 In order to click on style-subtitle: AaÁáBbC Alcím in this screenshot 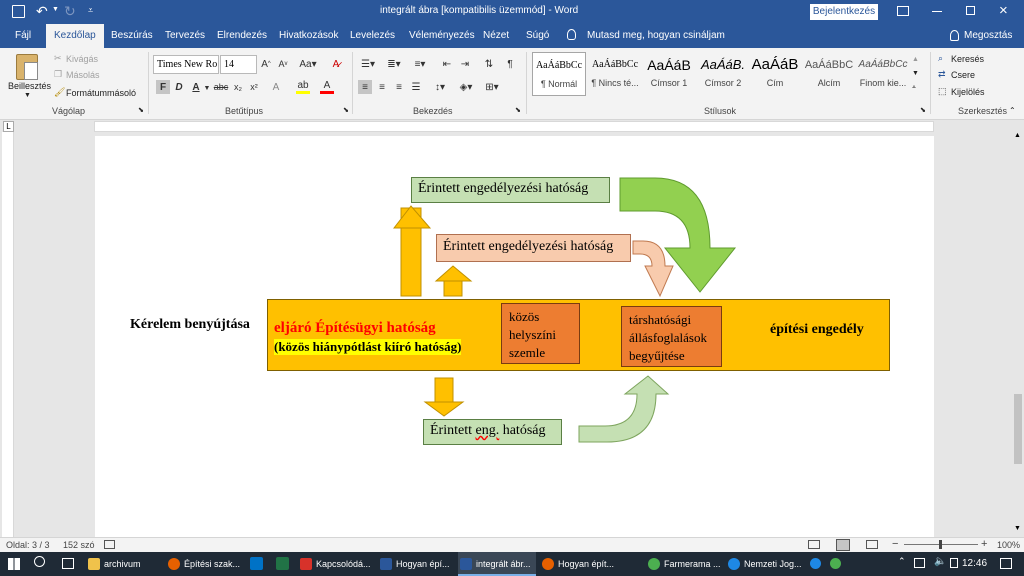, I will do `click(829, 74)`.